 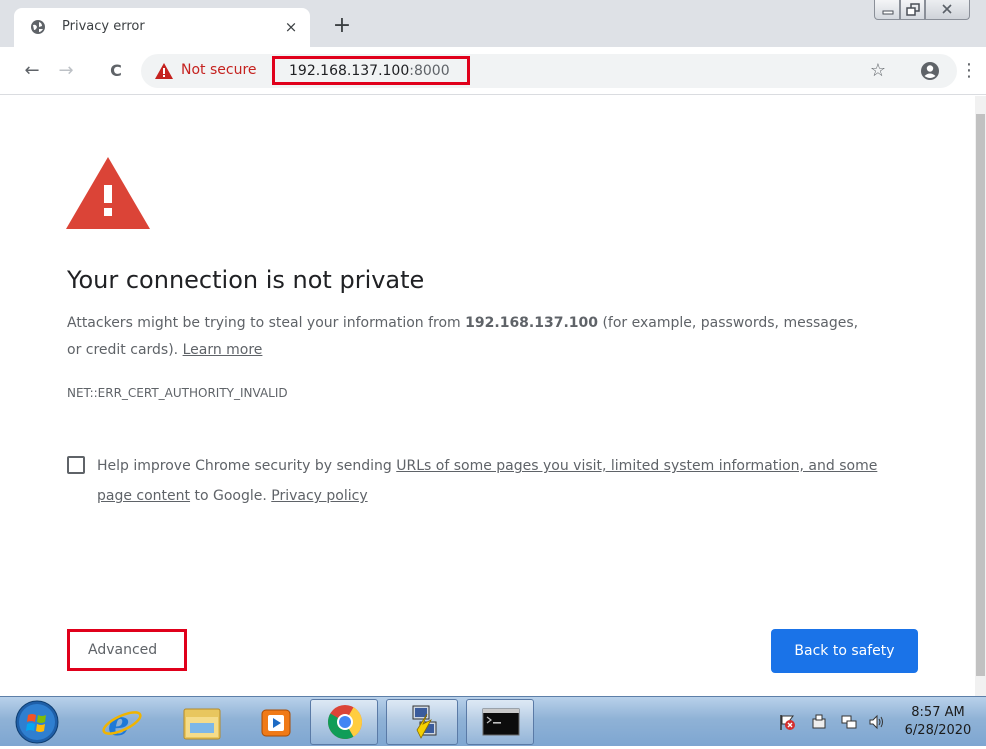 What do you see at coordinates (32, 71) in the screenshot?
I see `back-arrow-icon: ←` at bounding box center [32, 71].